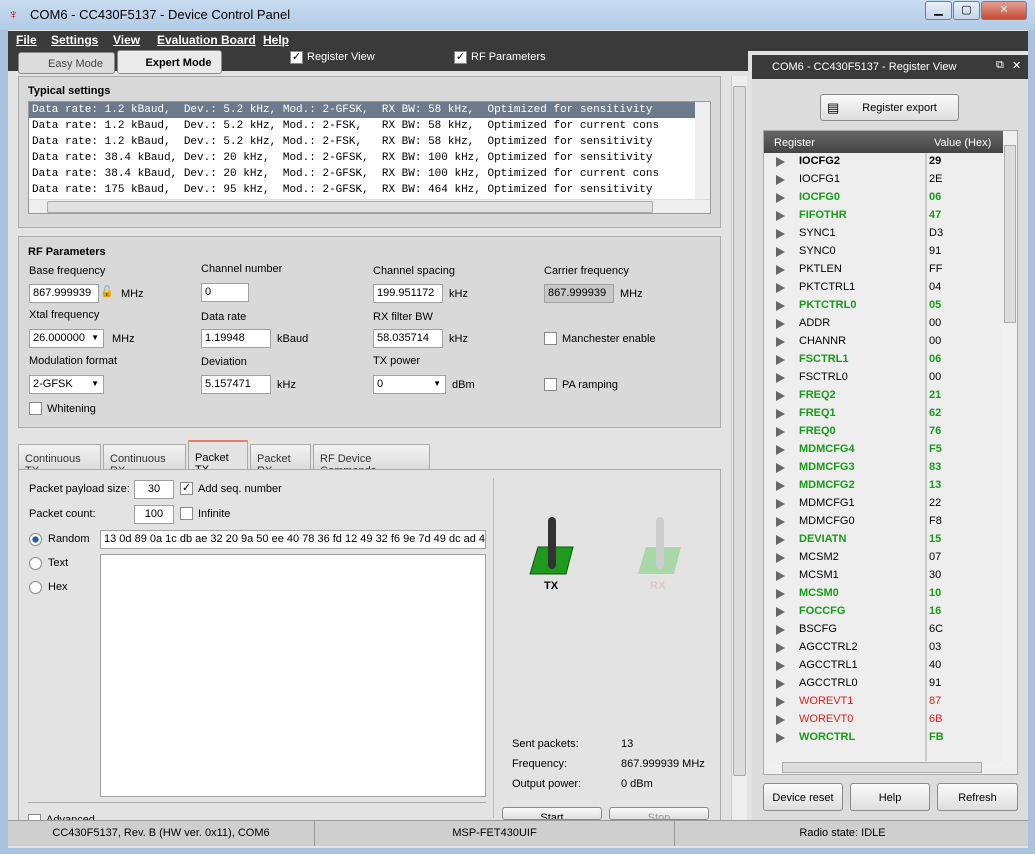 The image size is (1035, 854). Describe the element at coordinates (460, 57) in the screenshot. I see `rf-parameters-checkbox: ✓` at that location.